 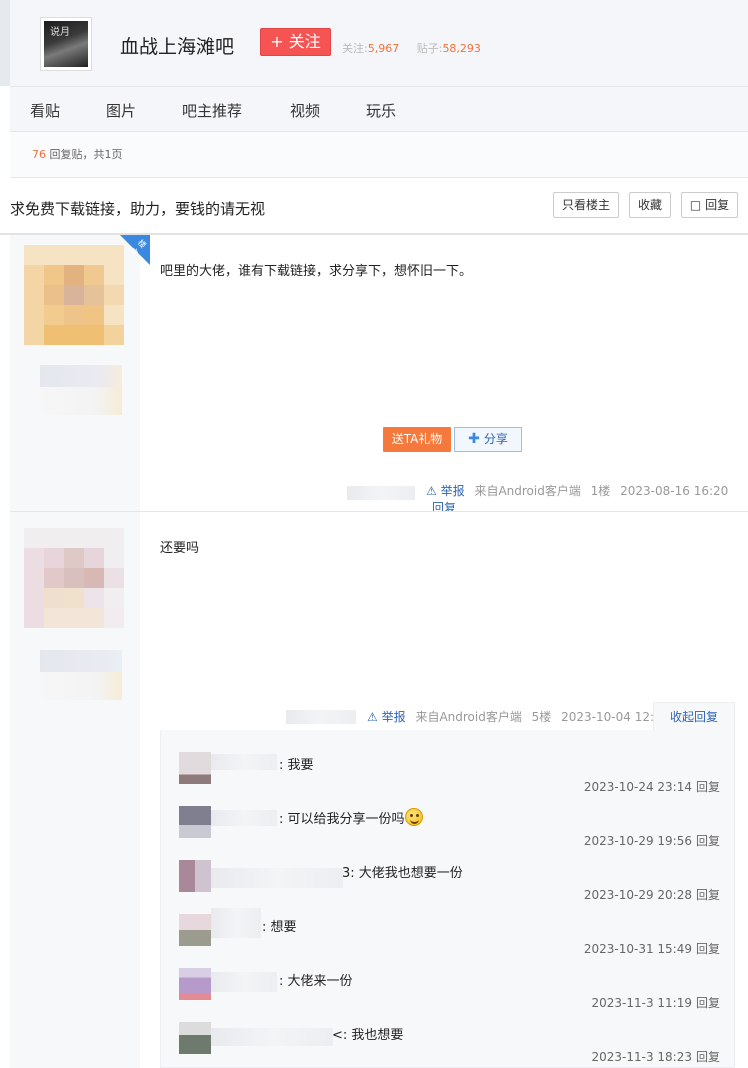 What do you see at coordinates (600, 491) in the screenshot?
I see `floor-number: 1楼` at bounding box center [600, 491].